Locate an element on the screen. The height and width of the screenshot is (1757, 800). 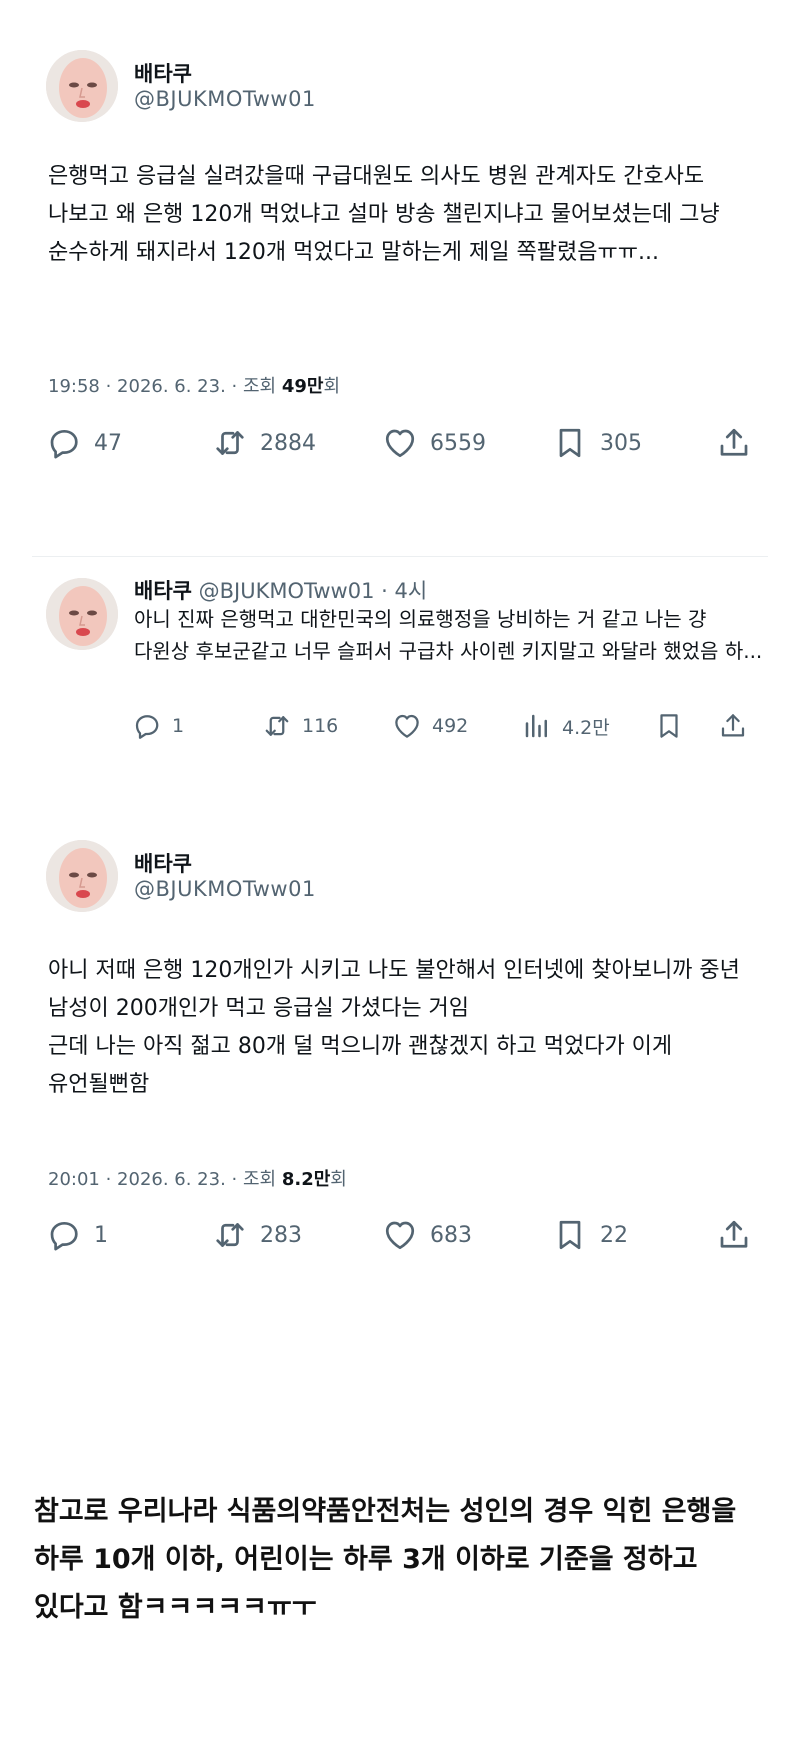
action-bar: 47 2884 6559 305 is located at coordinates (400, 443).